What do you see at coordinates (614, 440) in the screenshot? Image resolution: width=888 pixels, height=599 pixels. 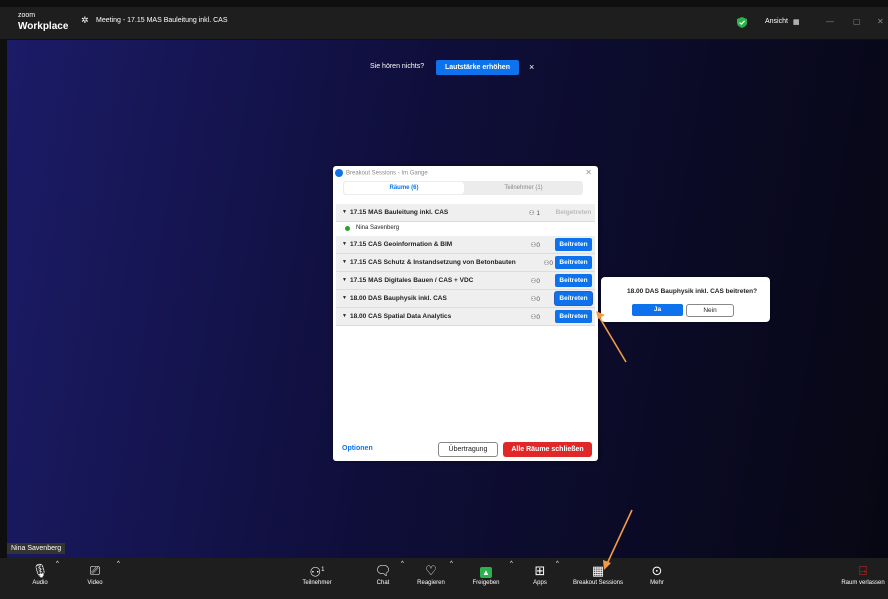 I see `annotation-arrows` at bounding box center [614, 440].